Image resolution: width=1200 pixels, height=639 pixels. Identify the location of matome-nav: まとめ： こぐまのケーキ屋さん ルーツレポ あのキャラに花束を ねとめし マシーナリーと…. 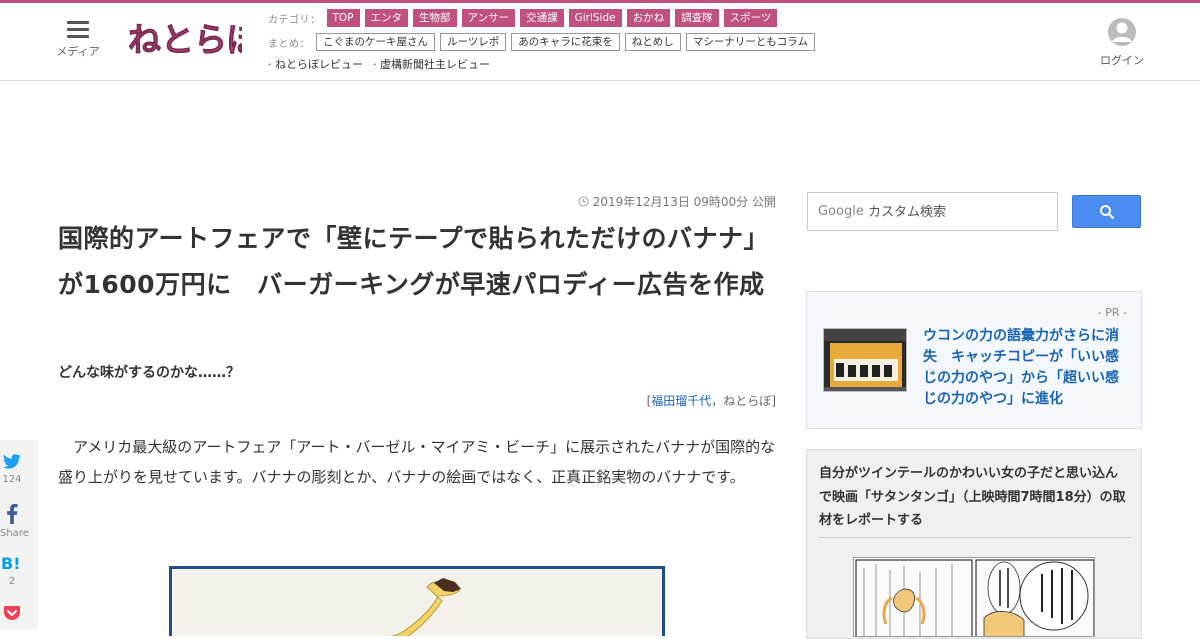
(544, 42).